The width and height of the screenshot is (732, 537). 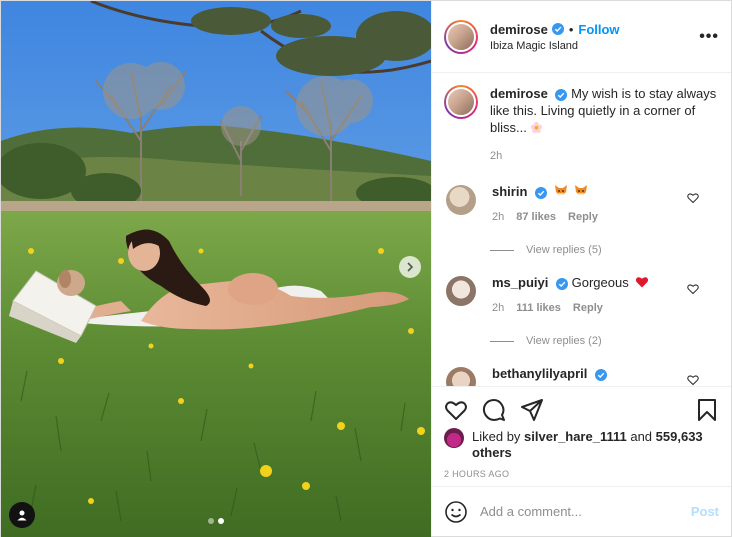 What do you see at coordinates (221, 521) in the screenshot?
I see `carousel-dot-active` at bounding box center [221, 521].